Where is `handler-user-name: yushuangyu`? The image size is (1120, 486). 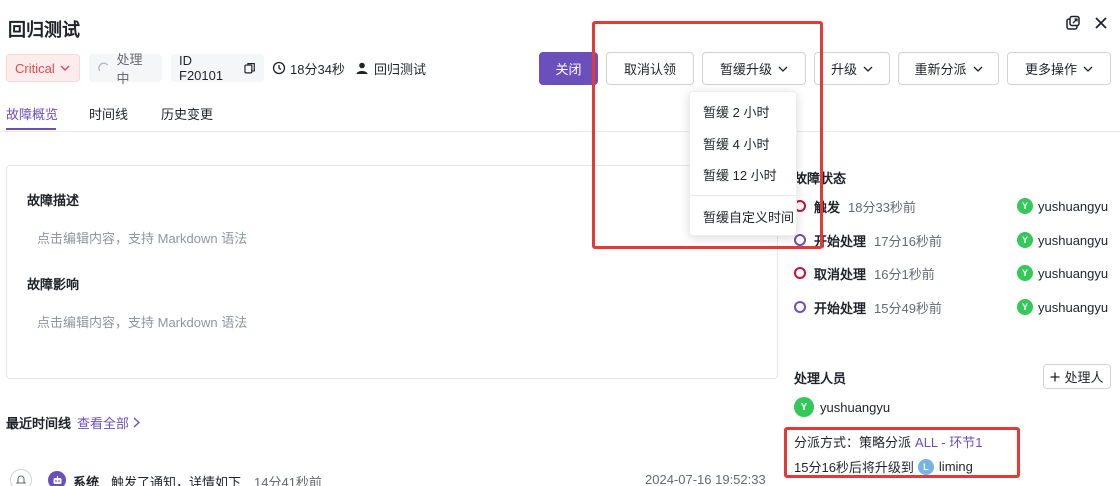
handler-user-name: yushuangyu is located at coordinates (855, 407).